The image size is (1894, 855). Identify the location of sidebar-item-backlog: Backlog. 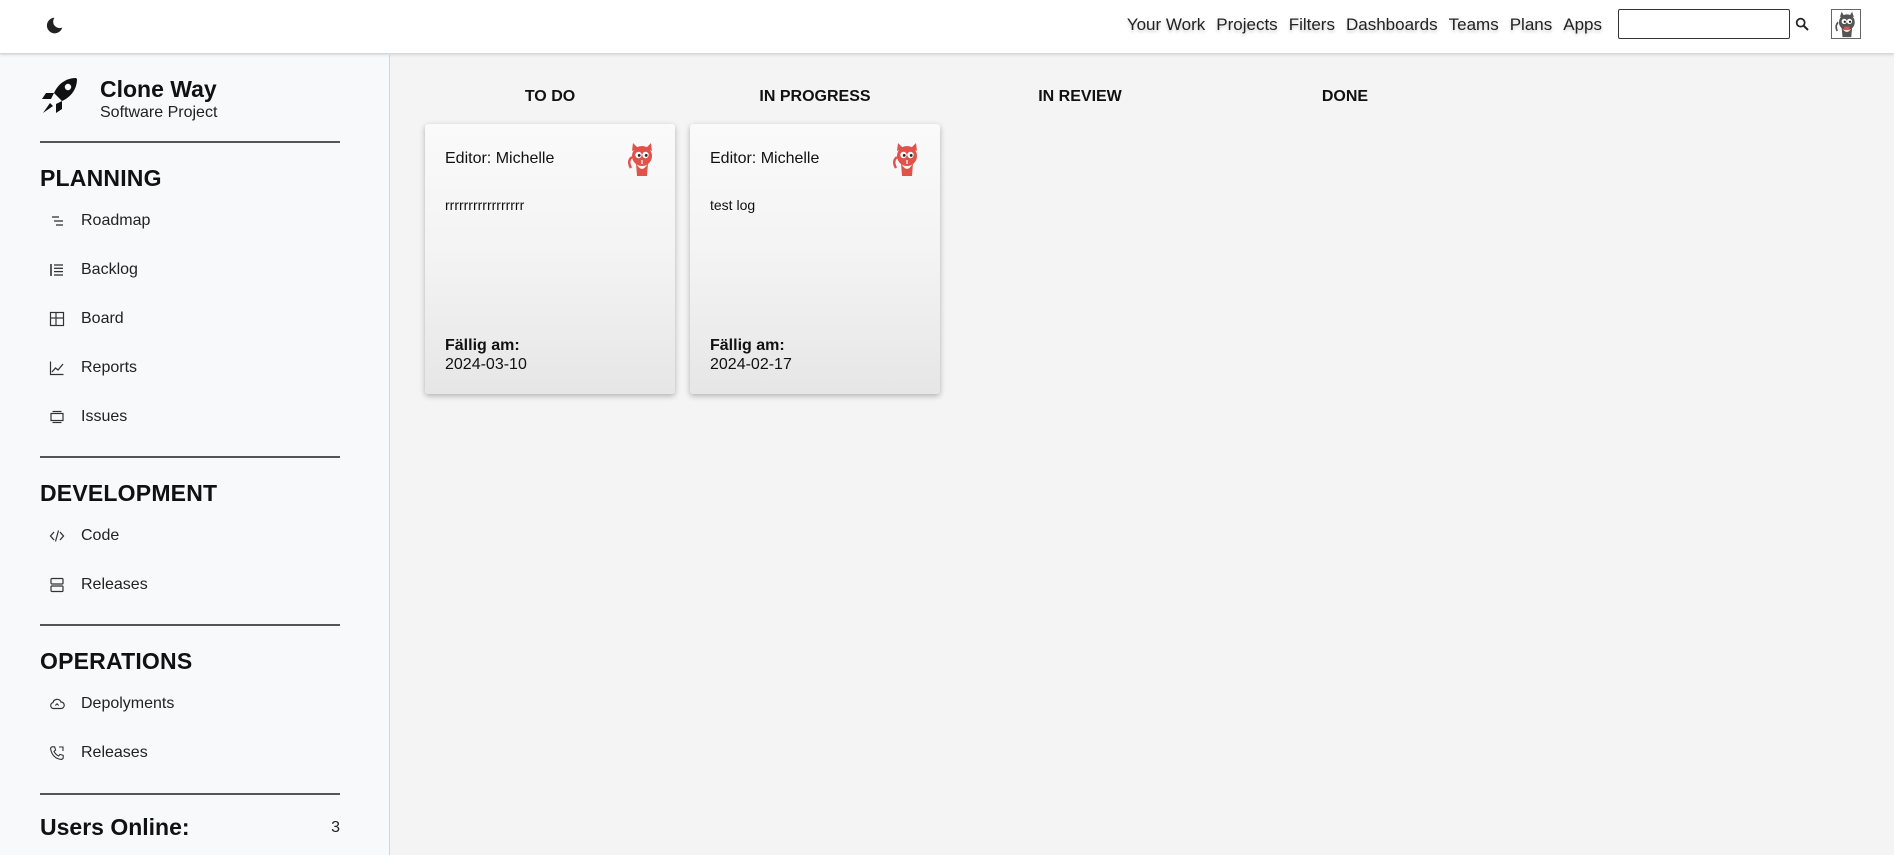
(93, 270).